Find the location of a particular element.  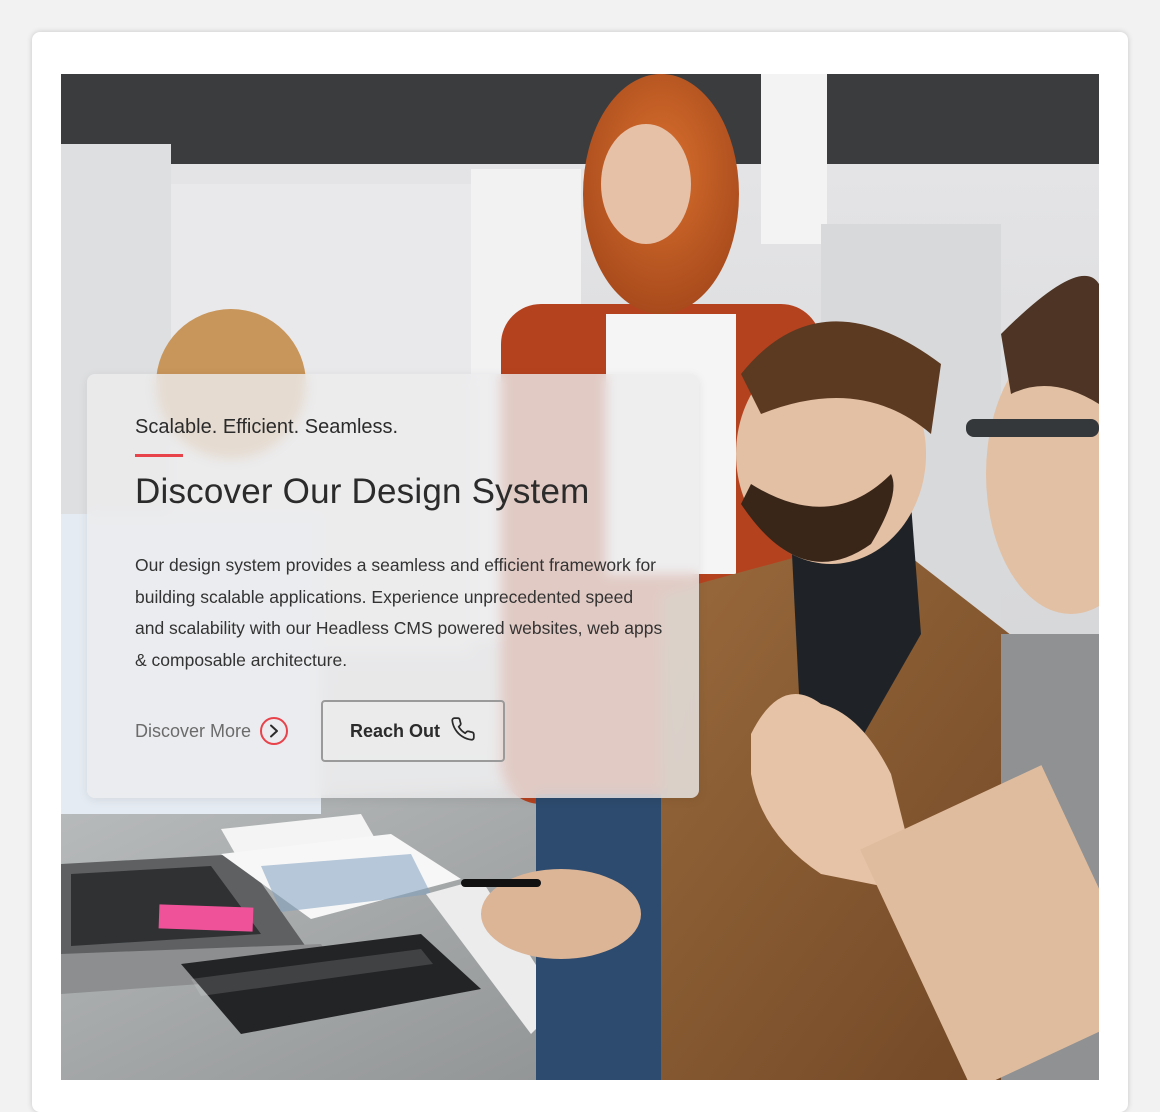

reach-out-label: Reach Out is located at coordinates (395, 730).